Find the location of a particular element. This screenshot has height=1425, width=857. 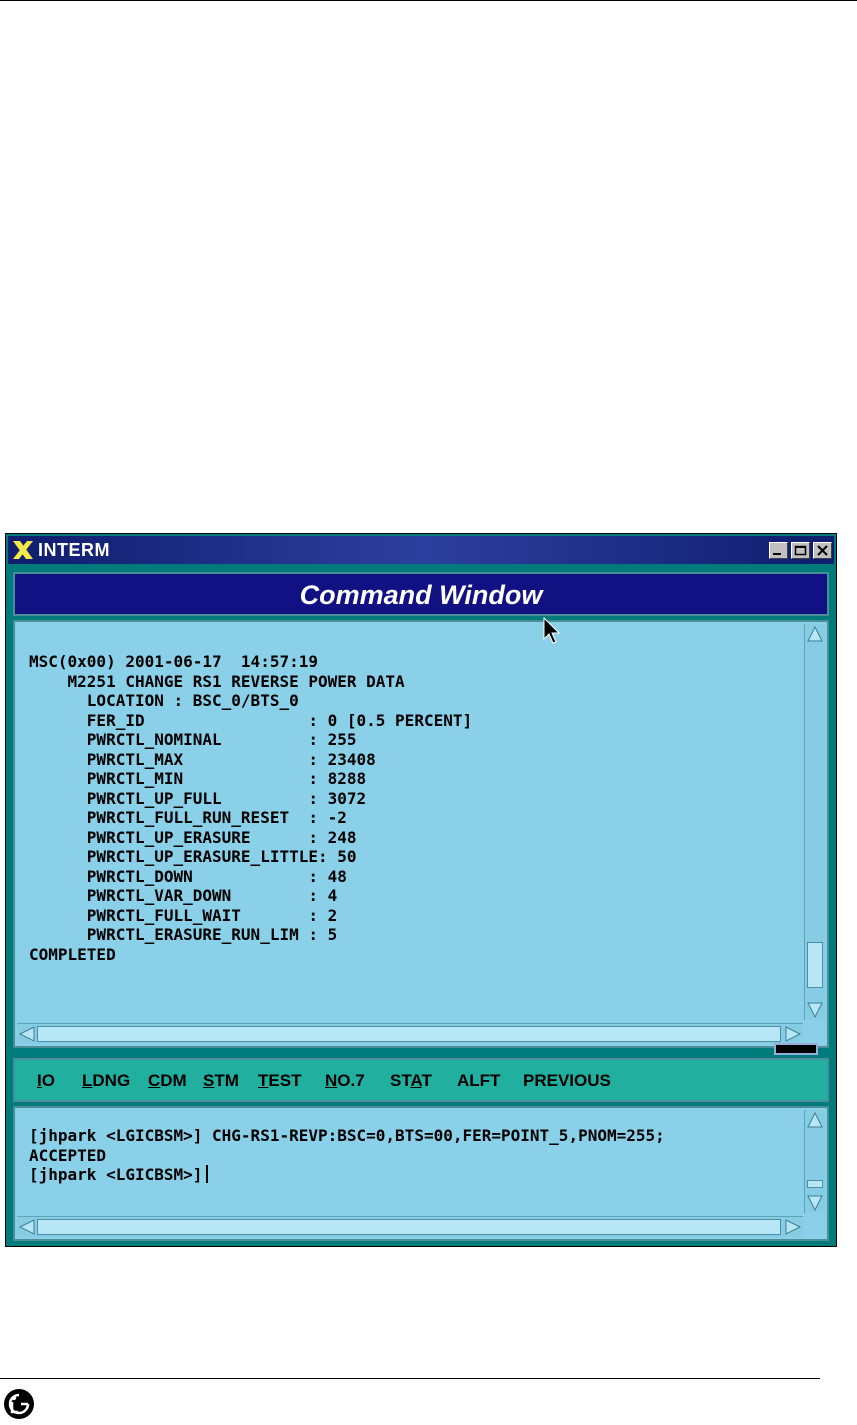

command-window-header: Command Window is located at coordinates (421, 594).